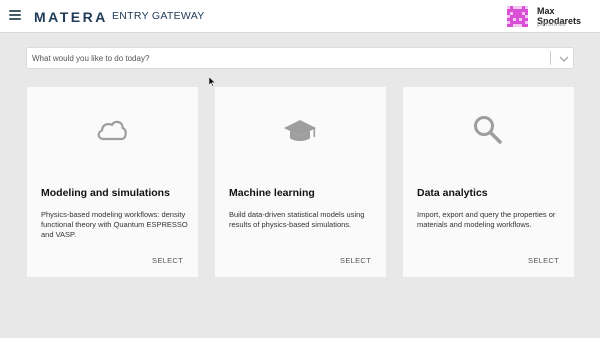 Image resolution: width=600 pixels, height=338 pixels. Describe the element at coordinates (551, 23) in the screenshot. I see `account-type: personal` at that location.